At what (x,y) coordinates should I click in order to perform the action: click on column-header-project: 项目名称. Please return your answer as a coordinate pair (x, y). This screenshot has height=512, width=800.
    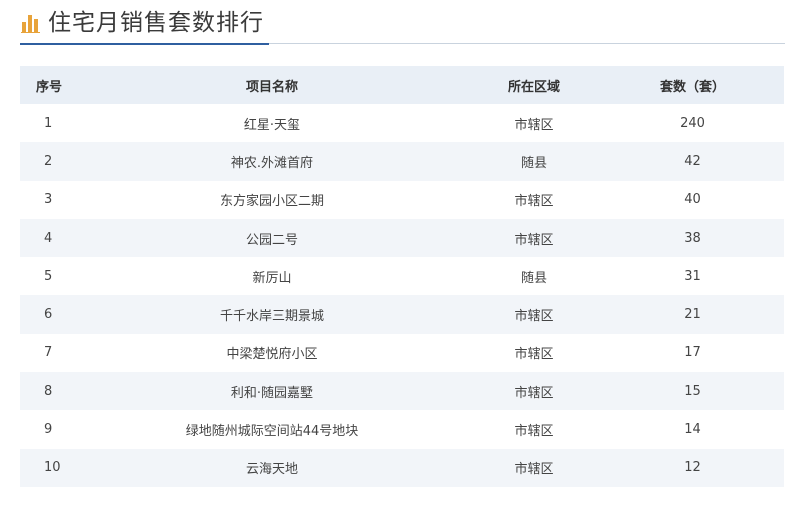
    Looking at the image, I should click on (272, 85).